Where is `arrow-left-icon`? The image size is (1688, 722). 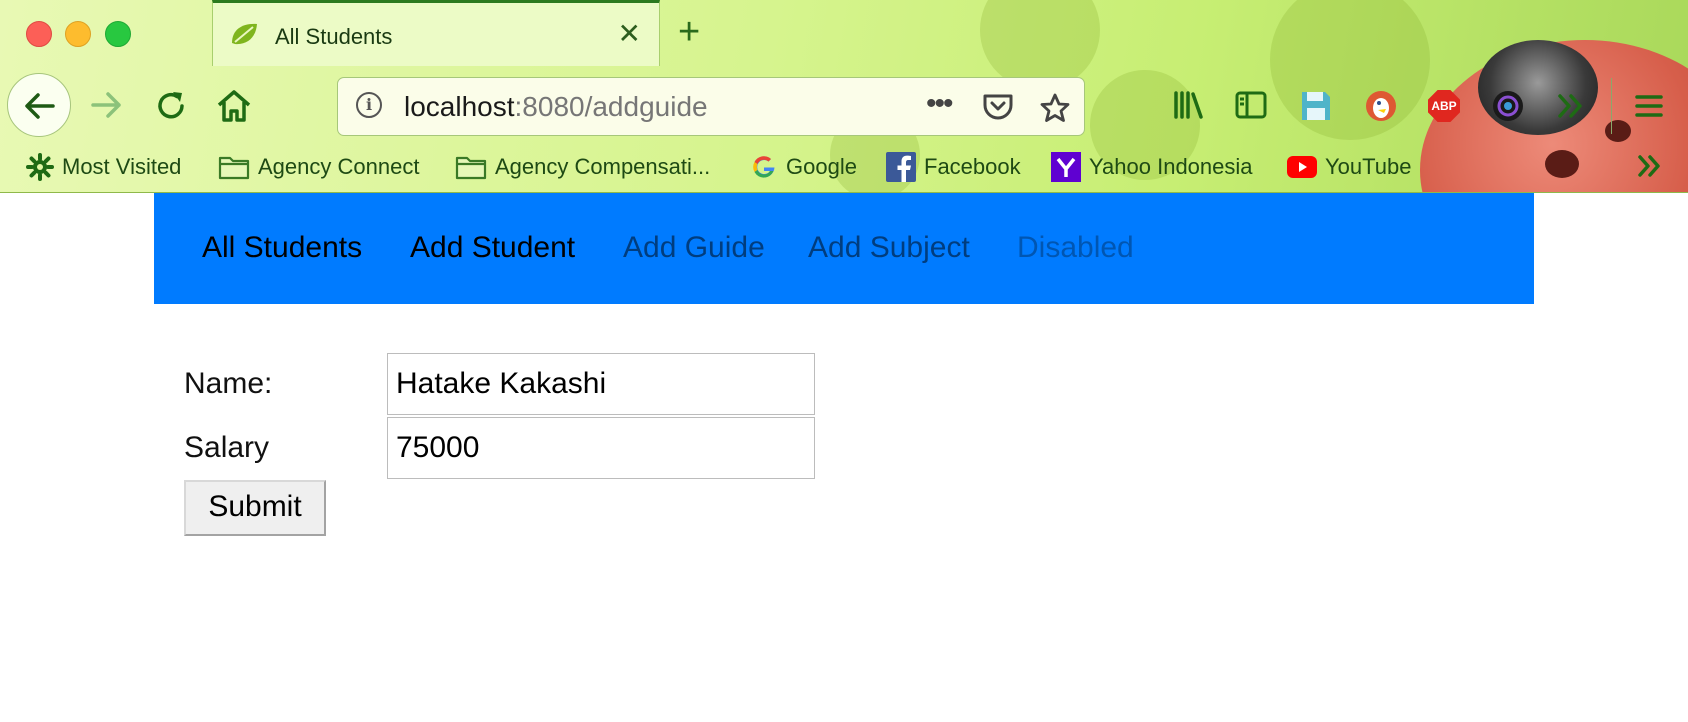
arrow-left-icon is located at coordinates (40, 106).